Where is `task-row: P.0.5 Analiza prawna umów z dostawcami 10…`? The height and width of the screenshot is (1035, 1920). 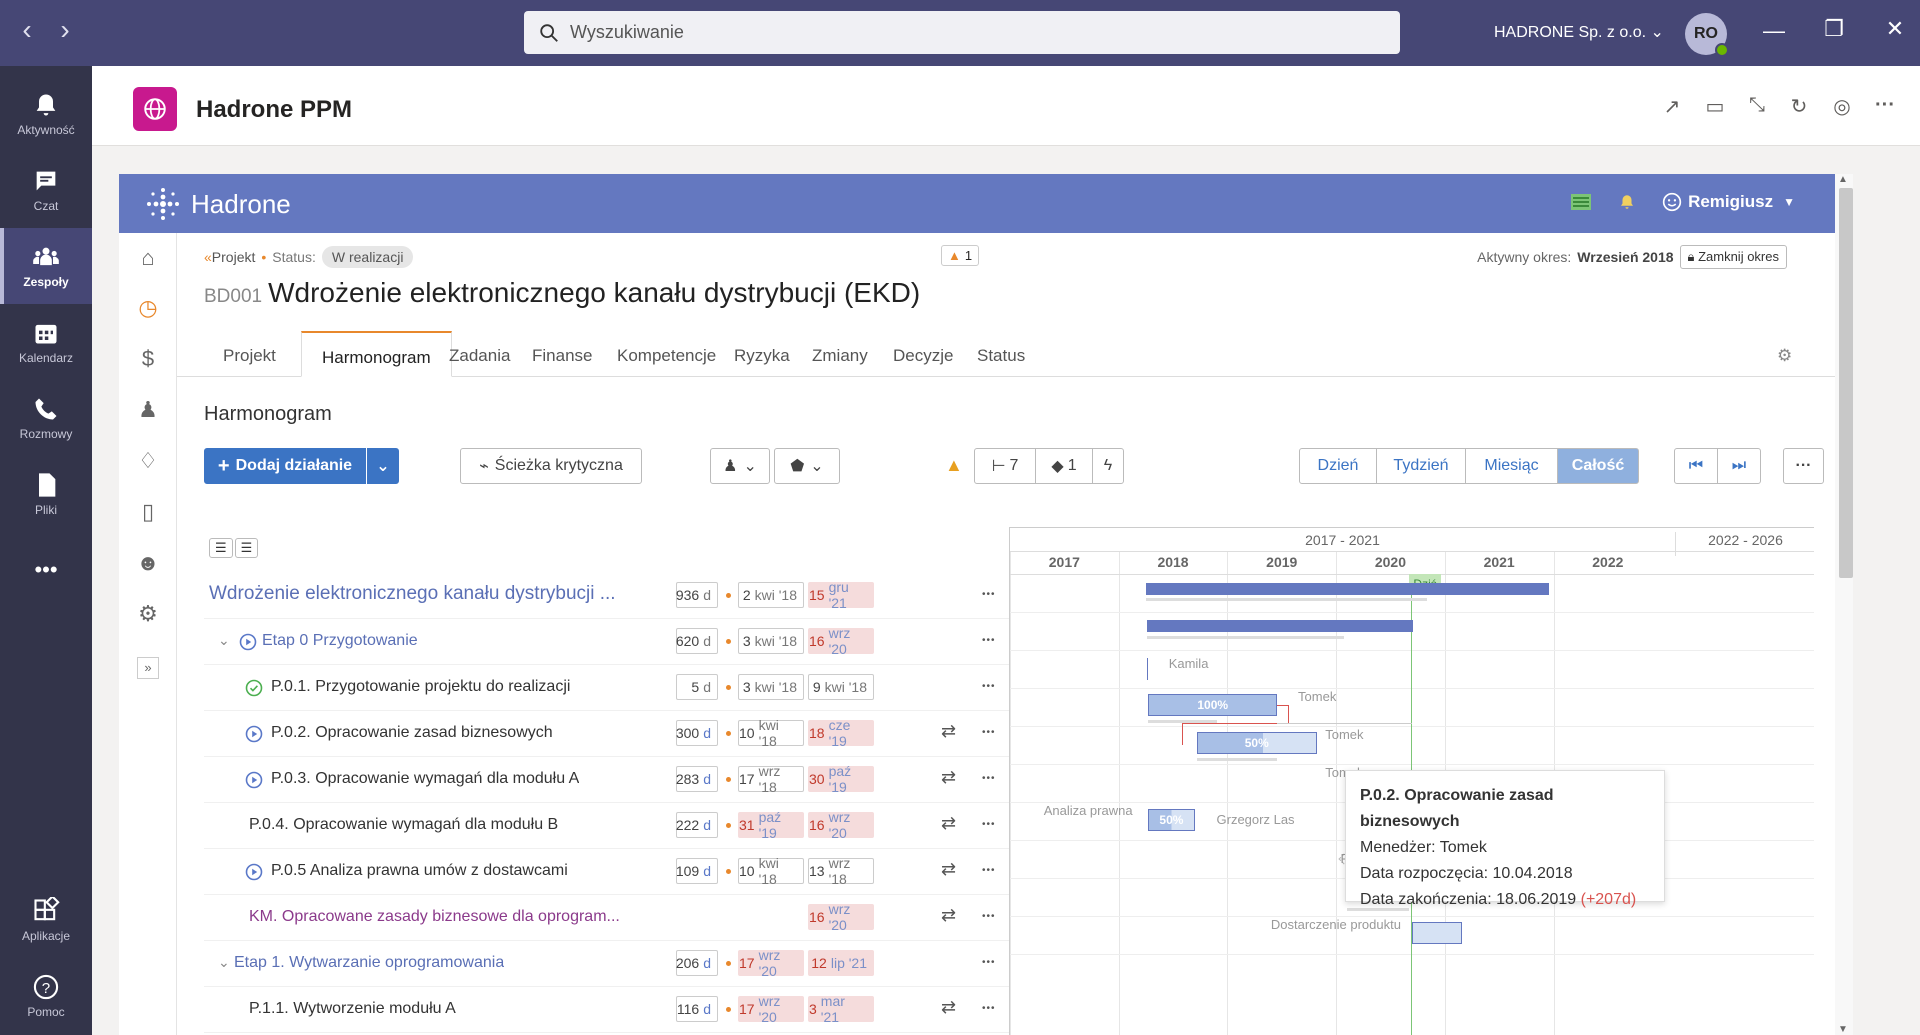
task-row: P.0.5 Analiza prawna umów z dostawcami 10… is located at coordinates (607, 872).